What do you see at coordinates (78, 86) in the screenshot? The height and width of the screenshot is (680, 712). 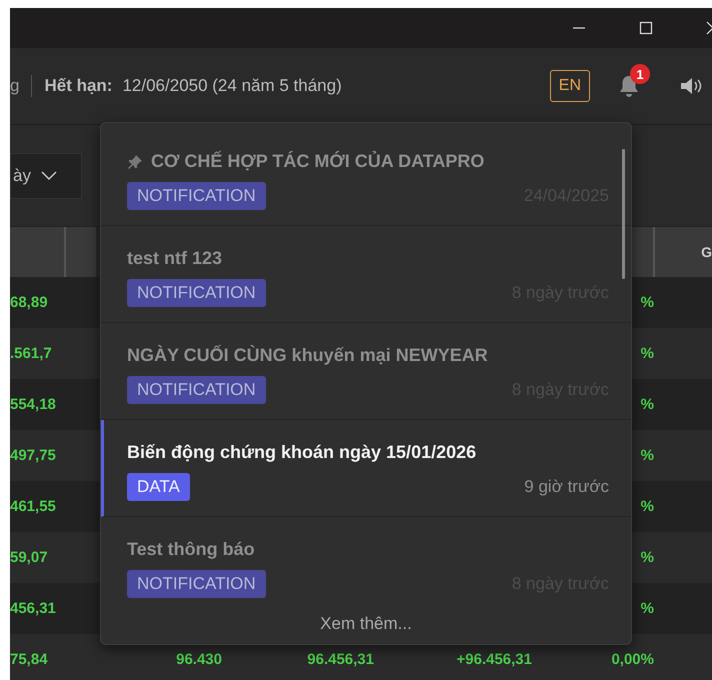 I see `expiry-label: Hết hạn:` at bounding box center [78, 86].